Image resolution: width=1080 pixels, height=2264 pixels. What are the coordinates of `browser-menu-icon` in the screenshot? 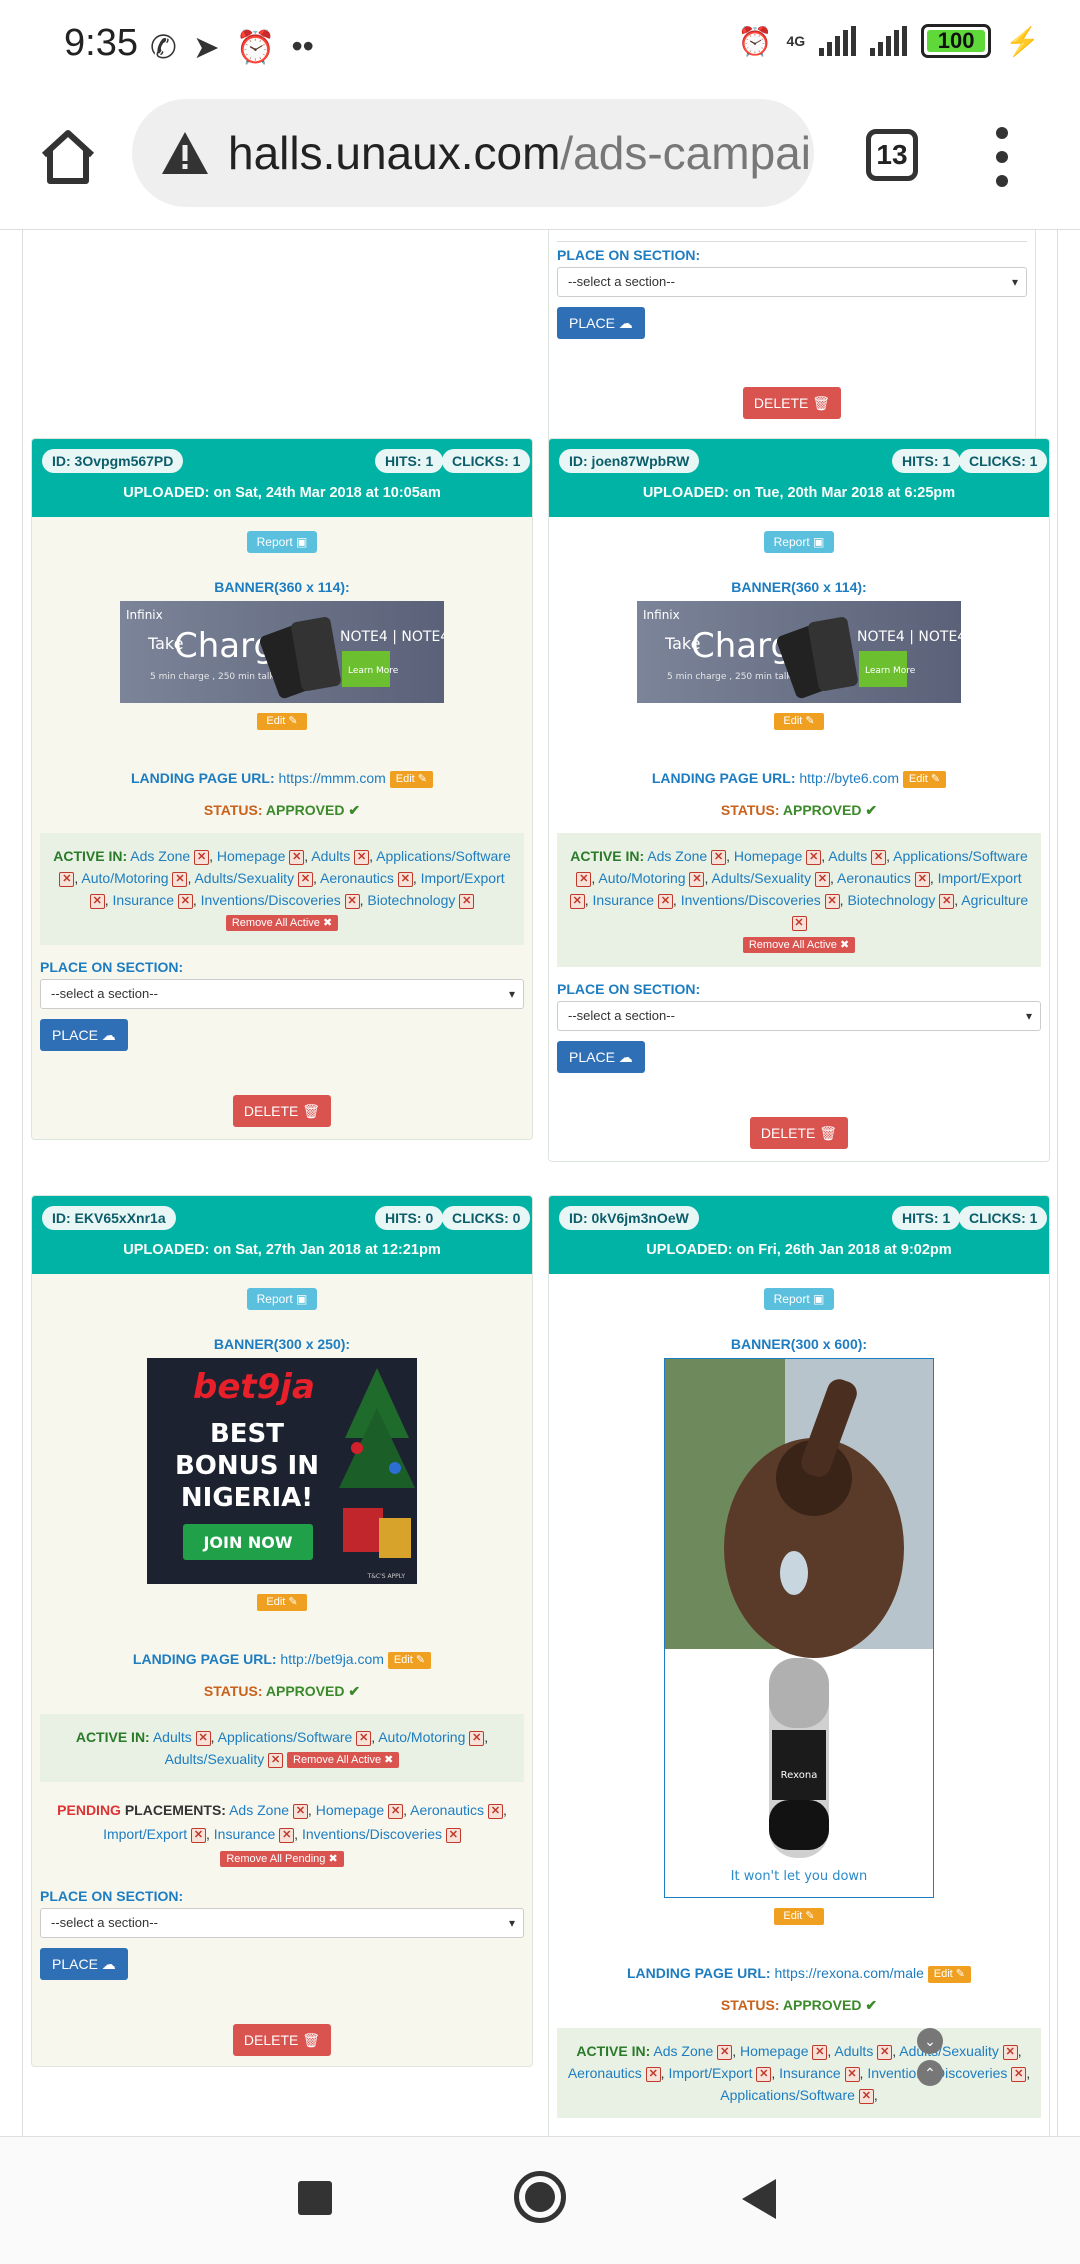 It's located at (1002, 157).